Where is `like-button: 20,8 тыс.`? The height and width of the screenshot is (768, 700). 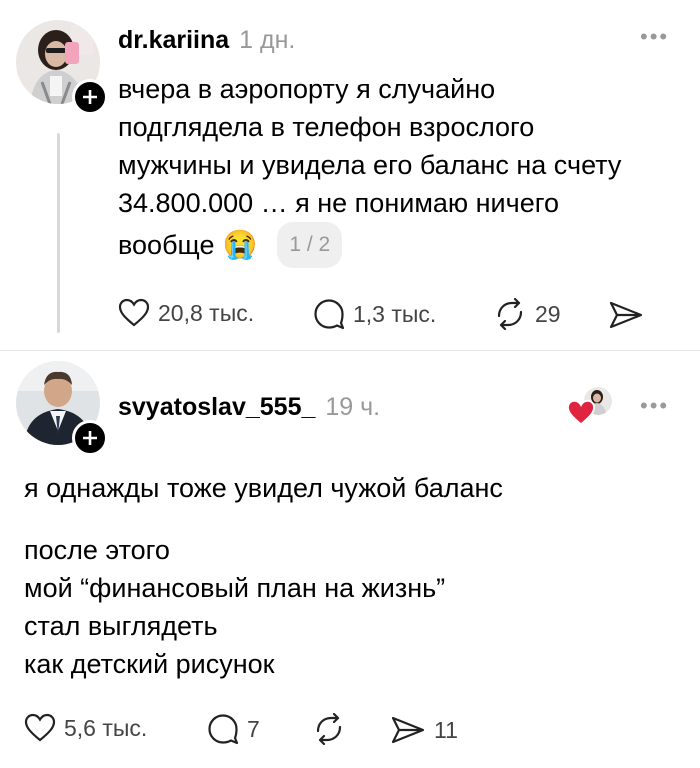 like-button: 20,8 тыс. is located at coordinates (186, 313).